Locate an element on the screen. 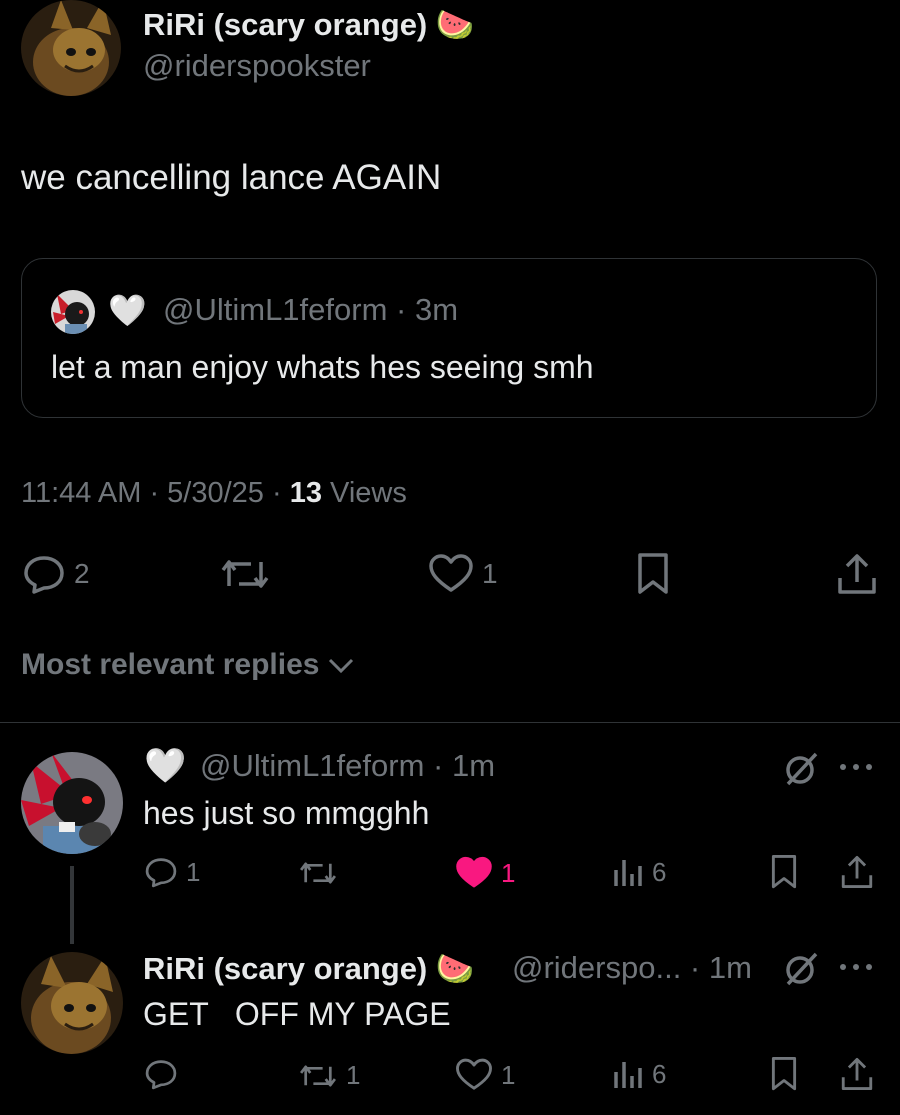  reply-reply-button: 1 is located at coordinates (172, 872).